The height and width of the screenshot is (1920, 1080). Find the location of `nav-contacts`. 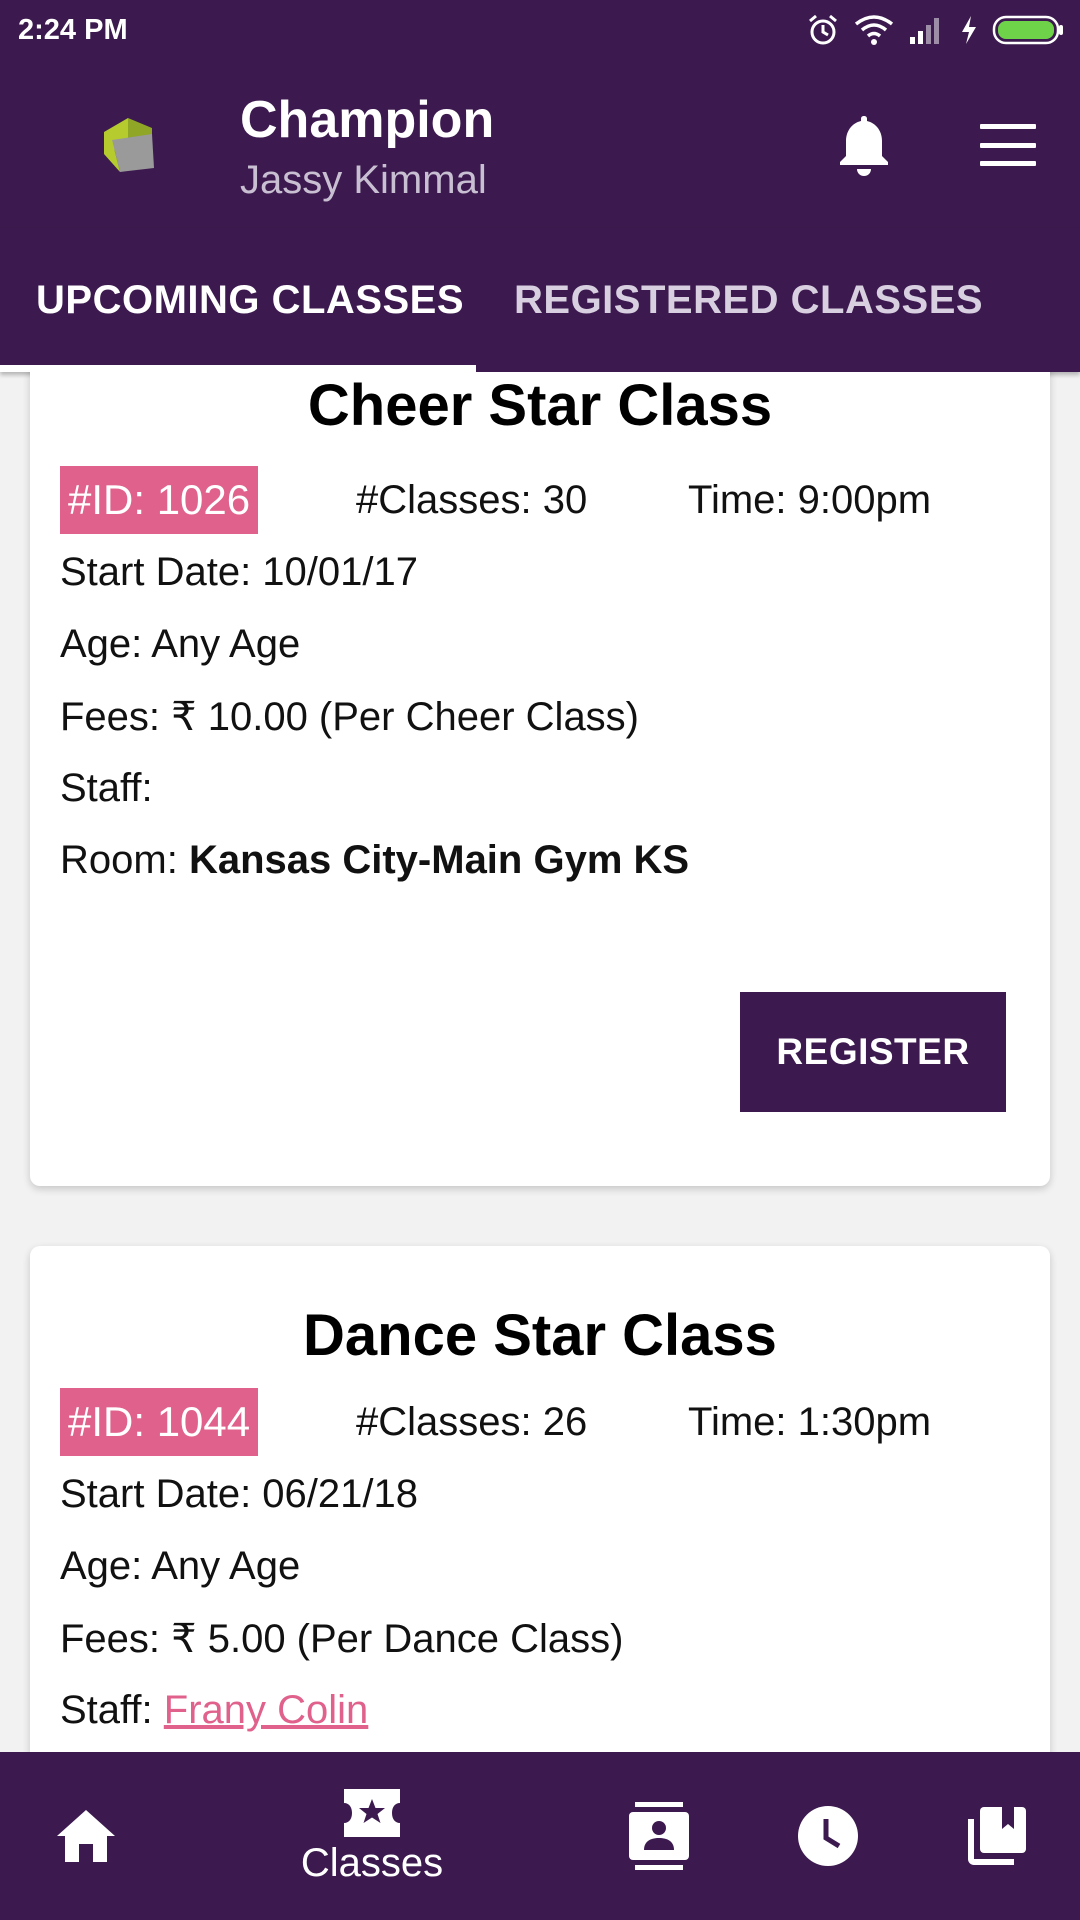

nav-contacts is located at coordinates (659, 1836).